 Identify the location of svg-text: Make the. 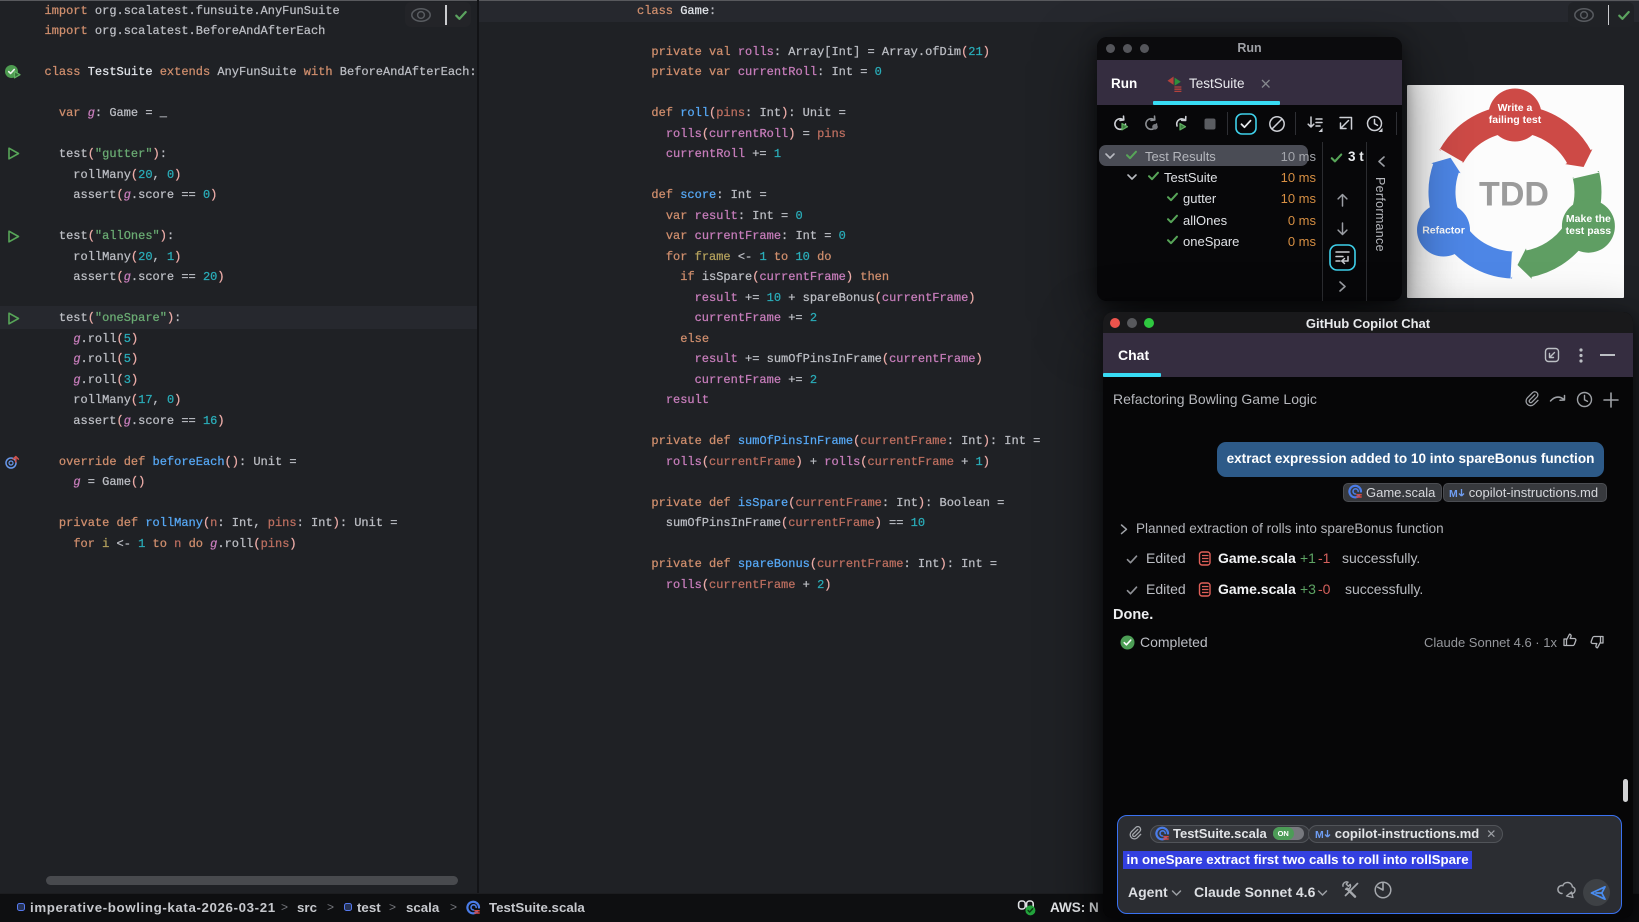
(1588, 219).